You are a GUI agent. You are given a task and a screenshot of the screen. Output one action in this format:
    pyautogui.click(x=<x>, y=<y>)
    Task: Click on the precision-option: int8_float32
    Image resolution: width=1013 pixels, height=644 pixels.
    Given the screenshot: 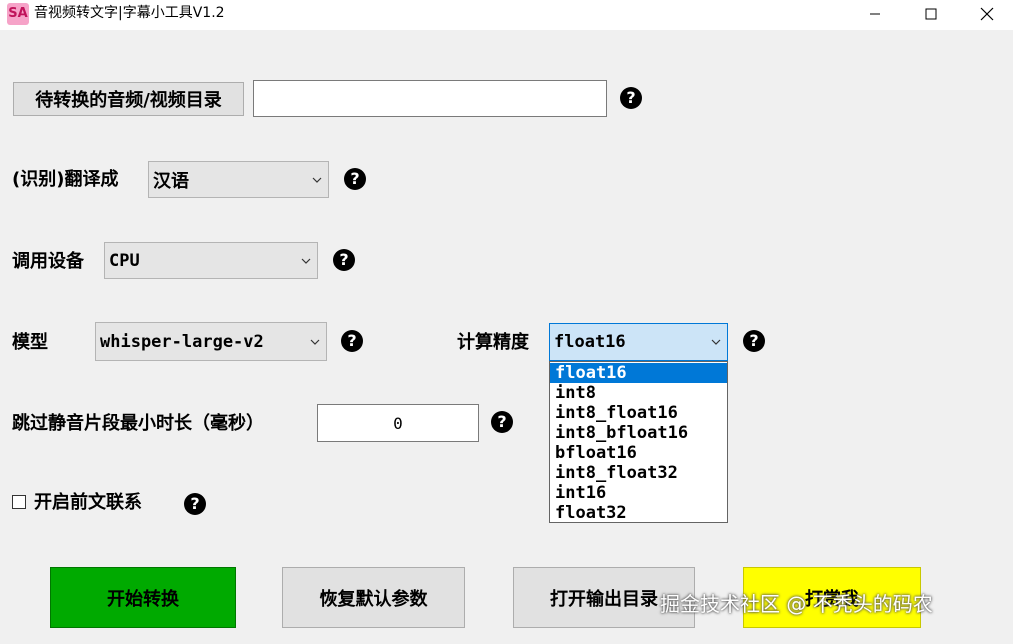 What is the action you would take?
    pyautogui.click(x=638, y=473)
    